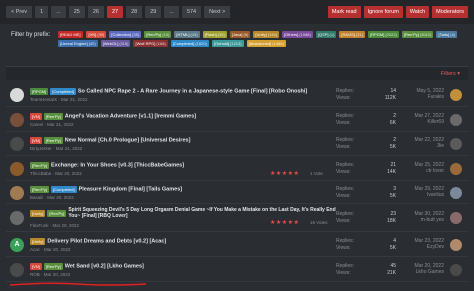  What do you see at coordinates (227, 43) in the screenshot?
I see `prefix-chip: [Onhold](1213)` at bounding box center [227, 43].